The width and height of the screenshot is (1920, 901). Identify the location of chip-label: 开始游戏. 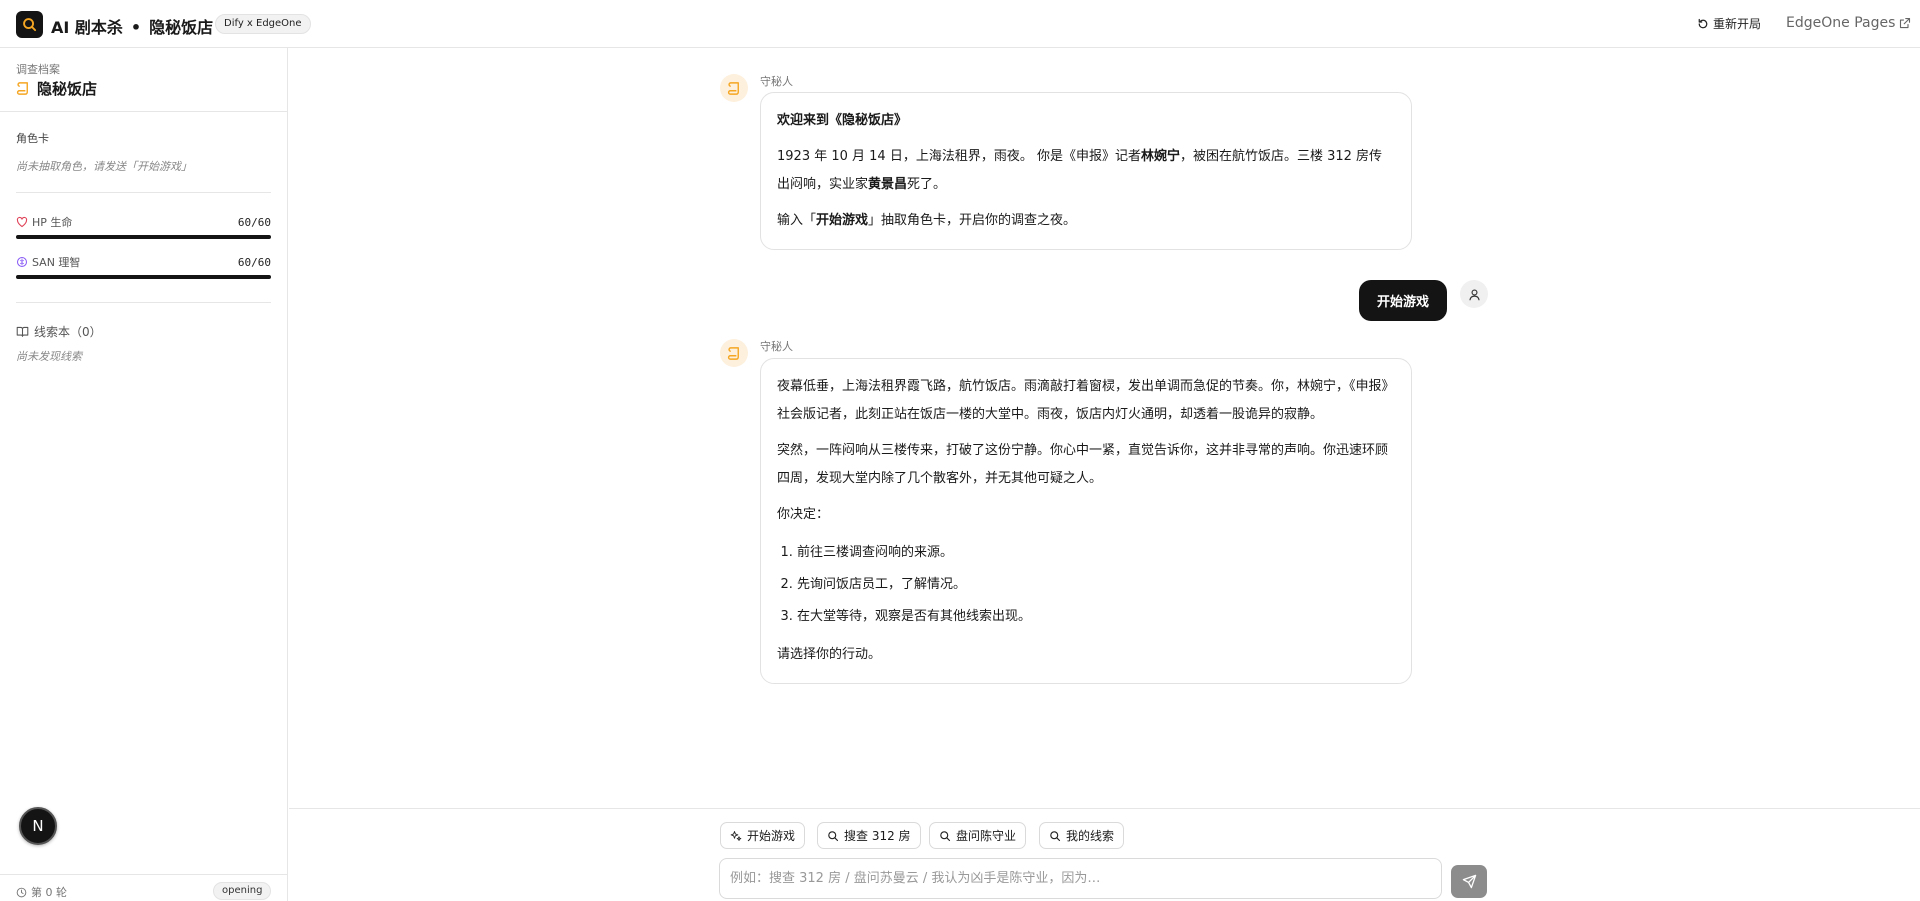
(771, 836).